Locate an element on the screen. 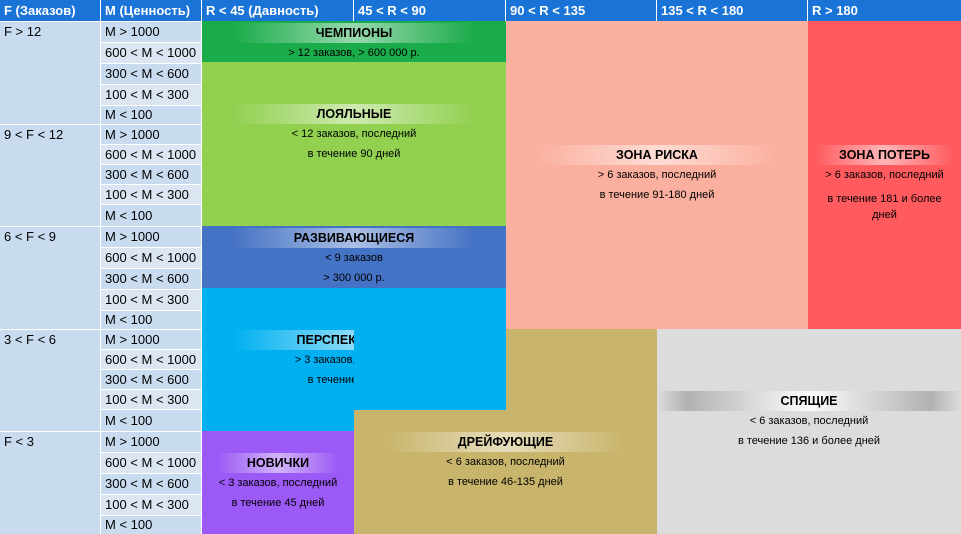 Image resolution: width=961 pixels, height=534 pixels. segment-description: в течение 45 дней is located at coordinates (278, 503).